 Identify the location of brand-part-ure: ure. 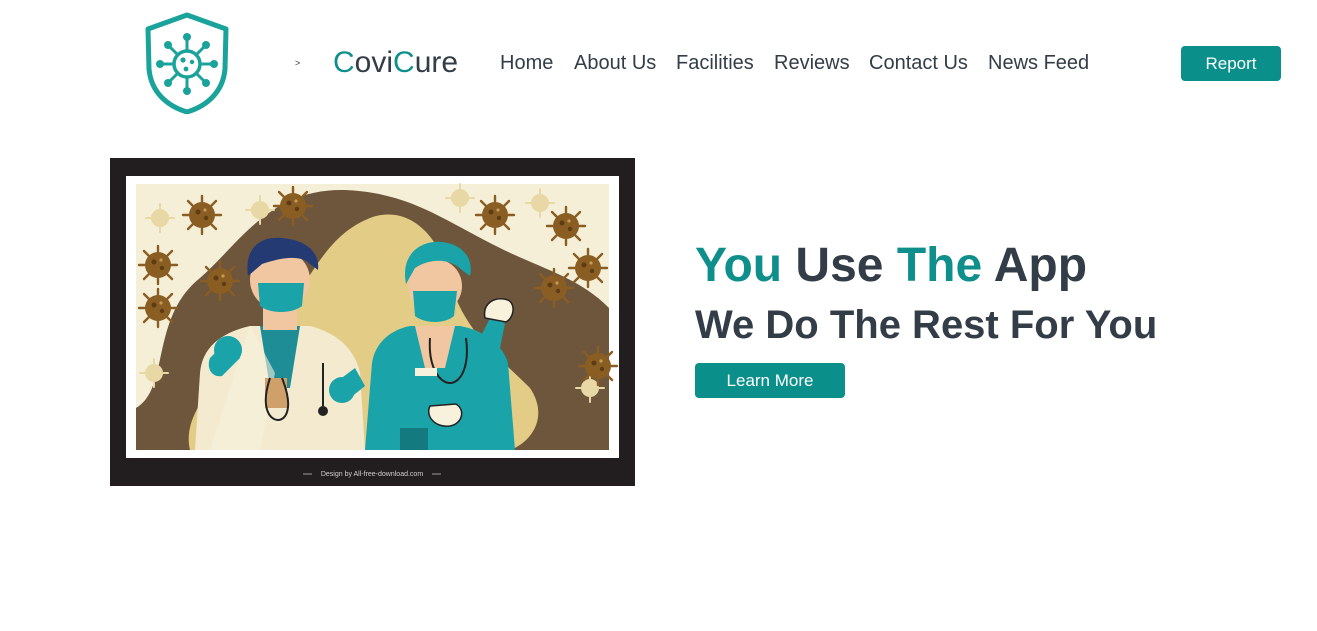
(436, 62).